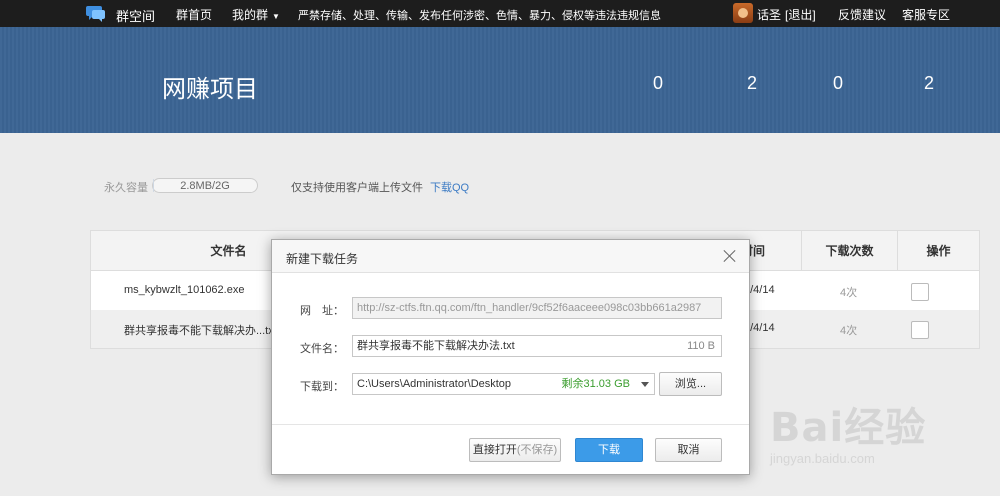 The image size is (1000, 496). Describe the element at coordinates (537, 346) in the screenshot. I see `filename-field: 群共享报毒不能下载解决办法.txt 110 B` at that location.